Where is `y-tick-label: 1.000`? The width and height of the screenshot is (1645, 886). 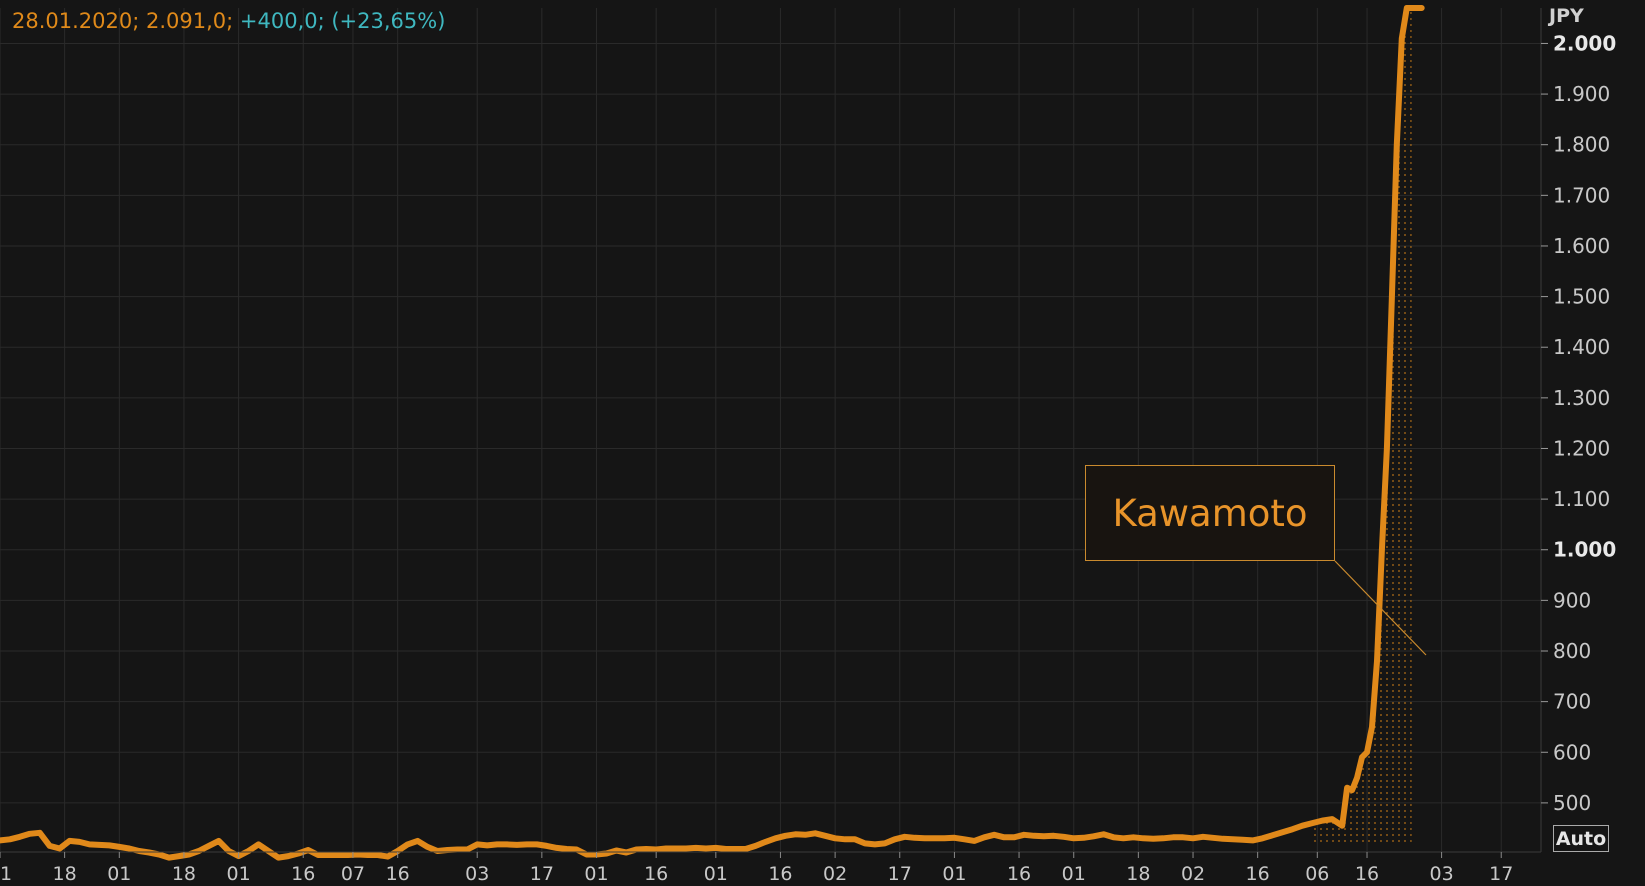
y-tick-label: 1.000 is located at coordinates (1584, 550).